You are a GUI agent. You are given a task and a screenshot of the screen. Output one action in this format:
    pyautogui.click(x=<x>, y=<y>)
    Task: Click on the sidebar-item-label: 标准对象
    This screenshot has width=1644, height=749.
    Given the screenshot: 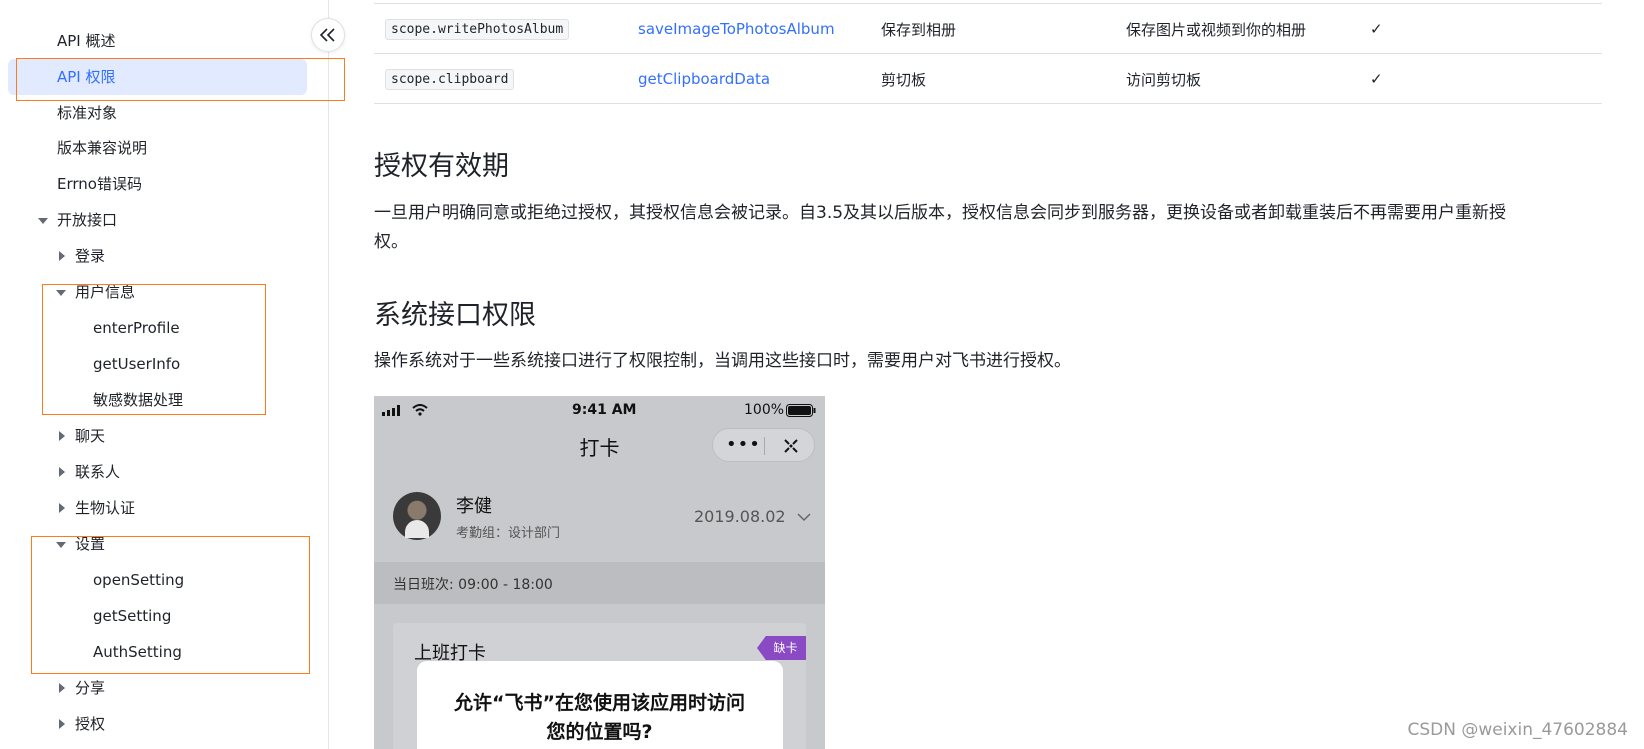 What is the action you would take?
    pyautogui.click(x=87, y=113)
    